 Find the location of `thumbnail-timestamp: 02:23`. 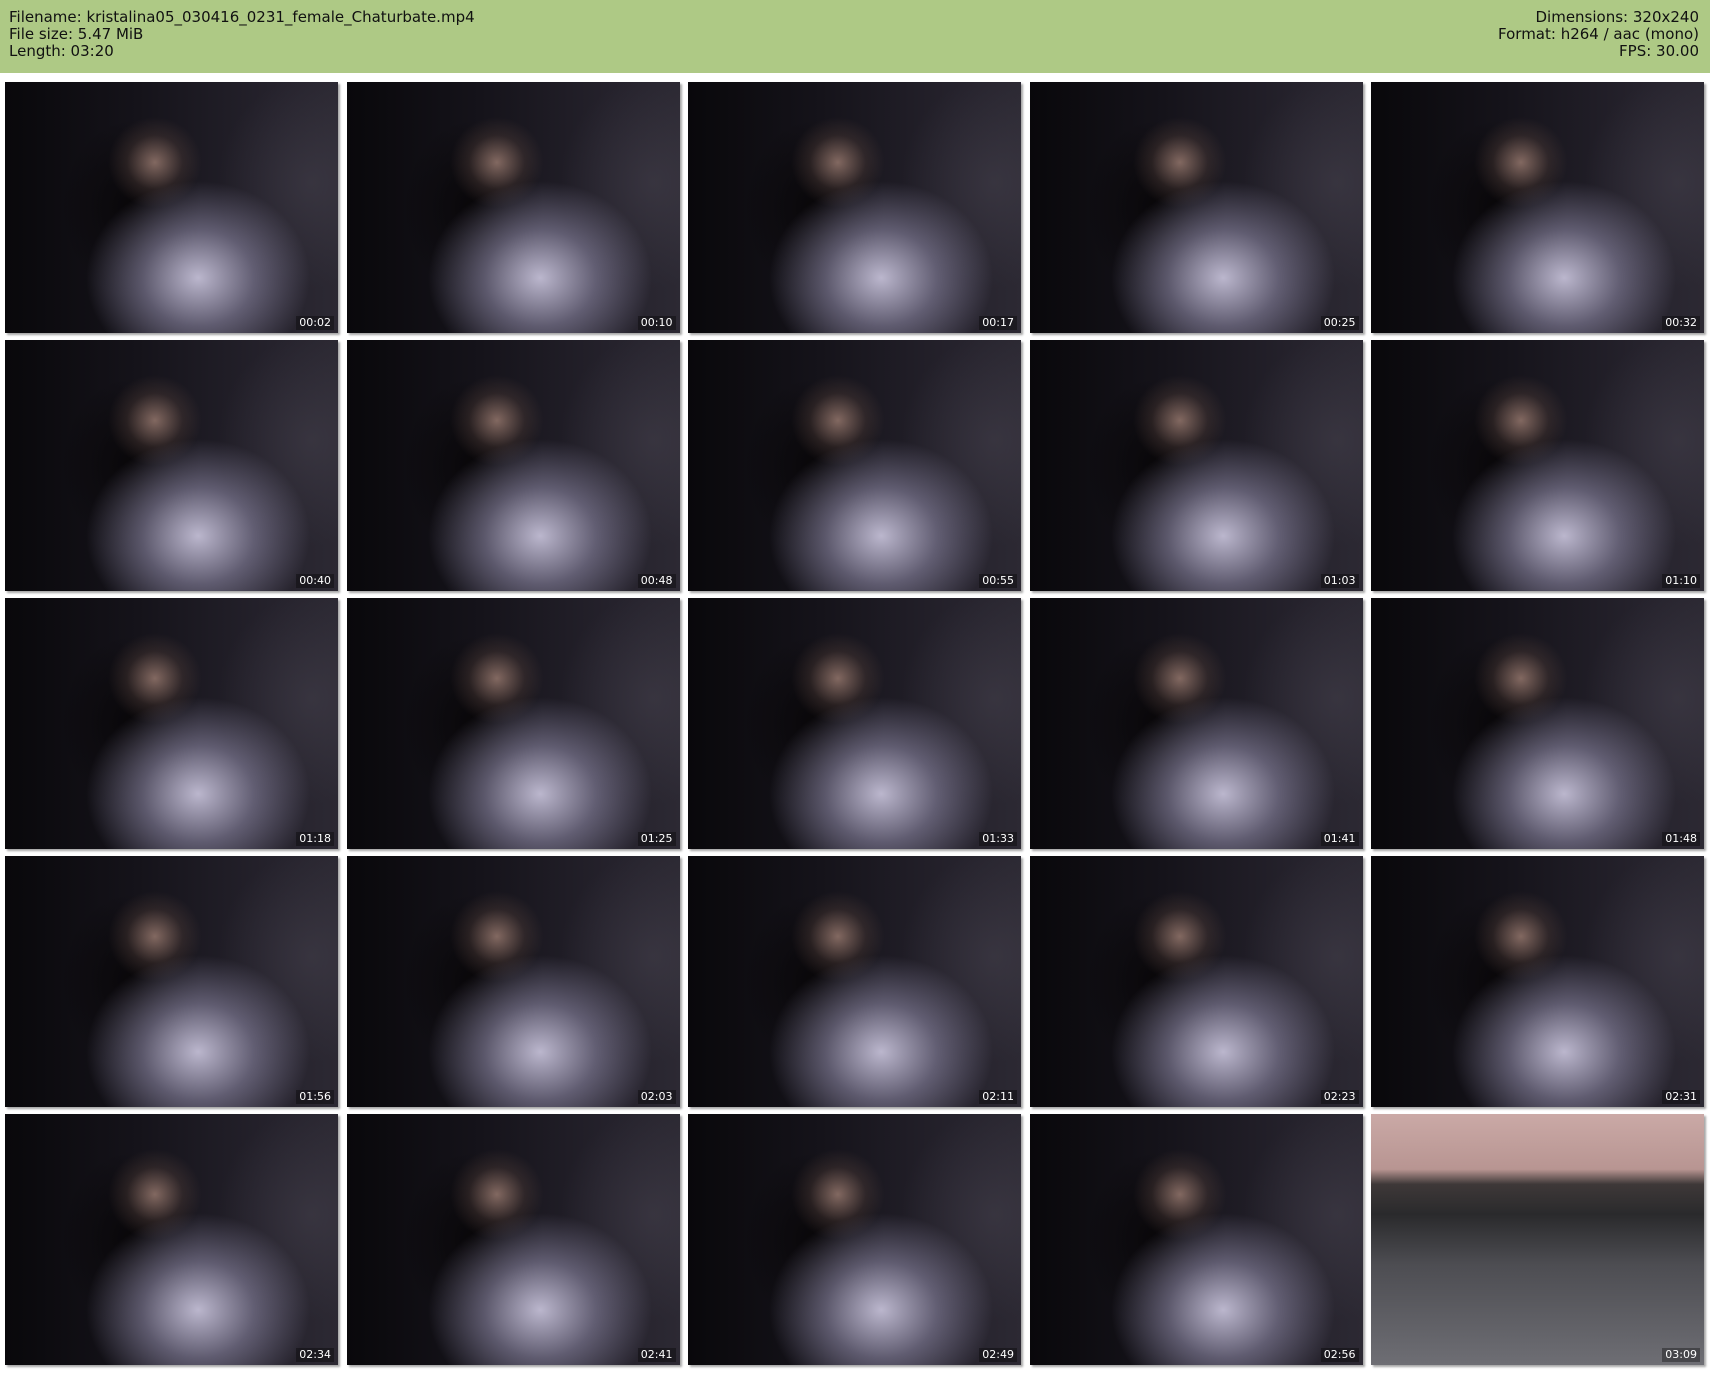

thumbnail-timestamp: 02:23 is located at coordinates (1339, 1097).